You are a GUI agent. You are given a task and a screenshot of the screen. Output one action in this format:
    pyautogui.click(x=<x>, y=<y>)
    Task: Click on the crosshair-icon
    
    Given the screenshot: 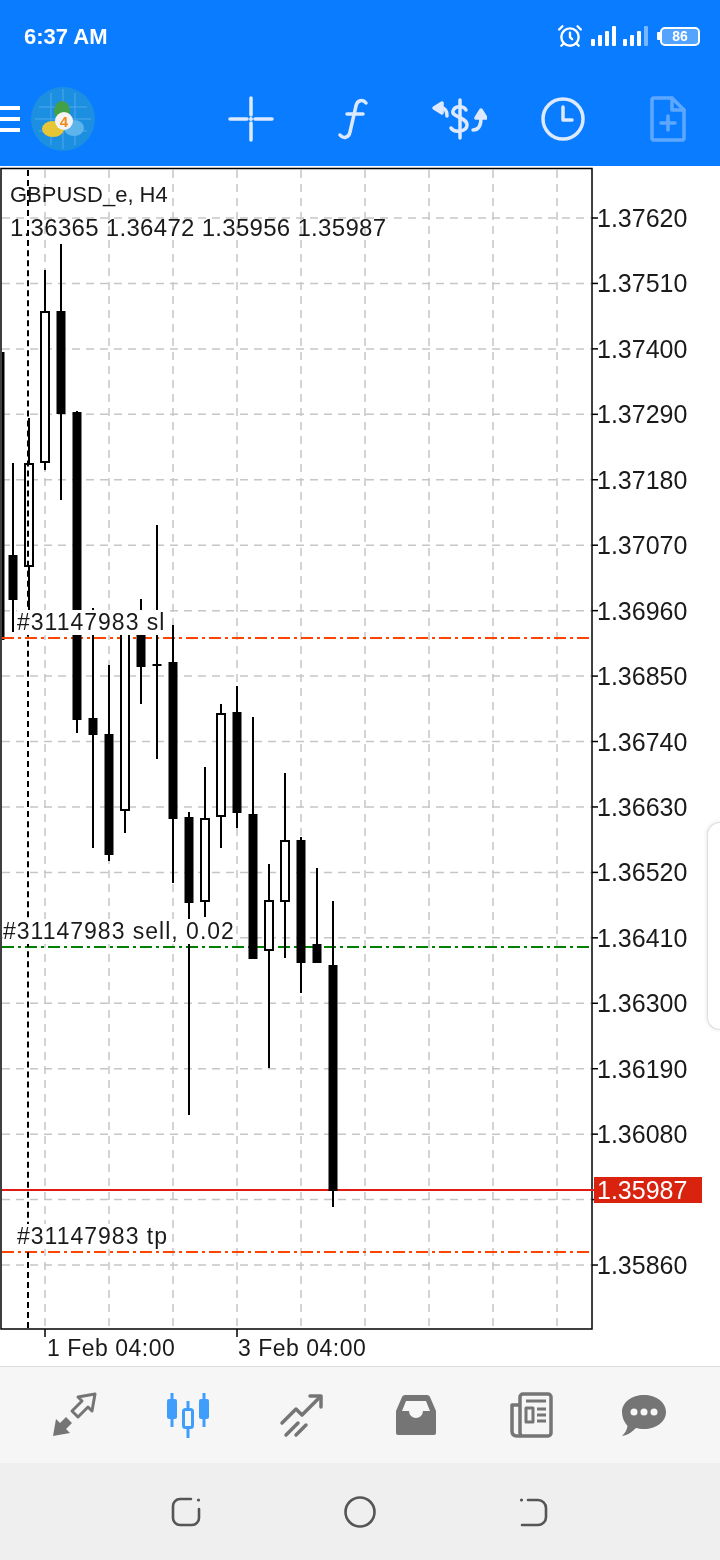 What is the action you would take?
    pyautogui.click(x=251, y=119)
    